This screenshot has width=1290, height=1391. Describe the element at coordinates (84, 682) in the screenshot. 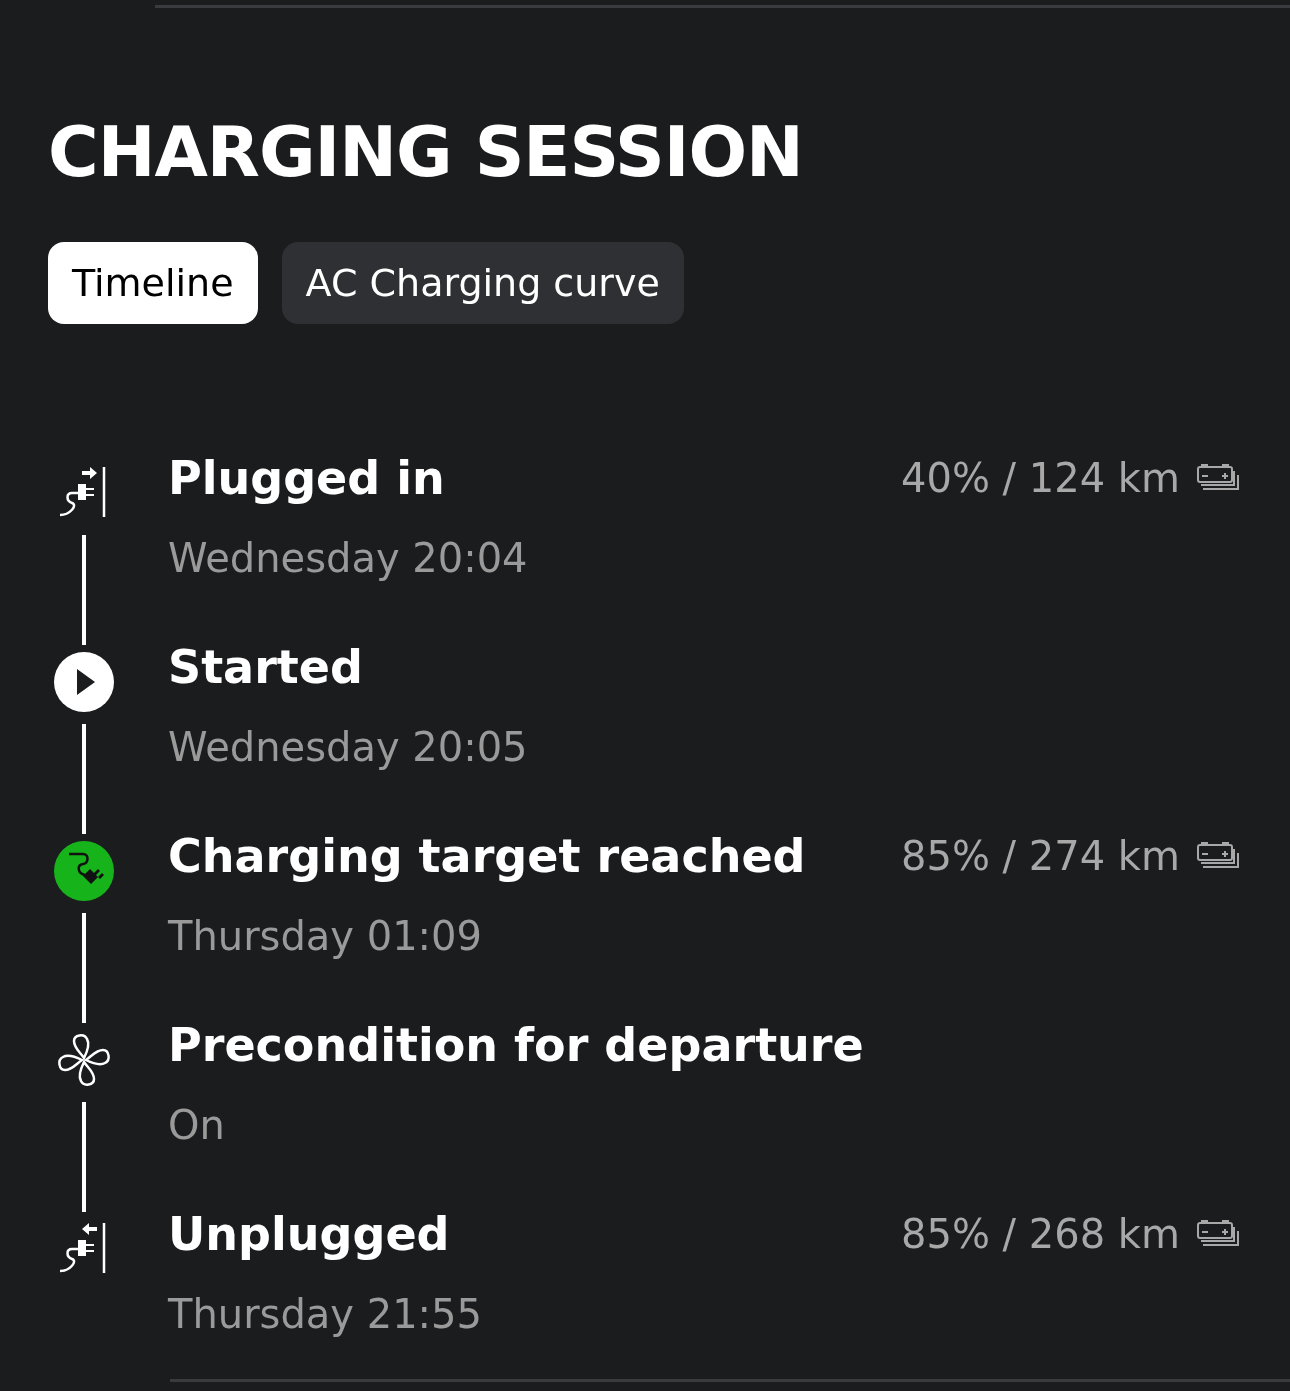

I see `play-icon` at that location.